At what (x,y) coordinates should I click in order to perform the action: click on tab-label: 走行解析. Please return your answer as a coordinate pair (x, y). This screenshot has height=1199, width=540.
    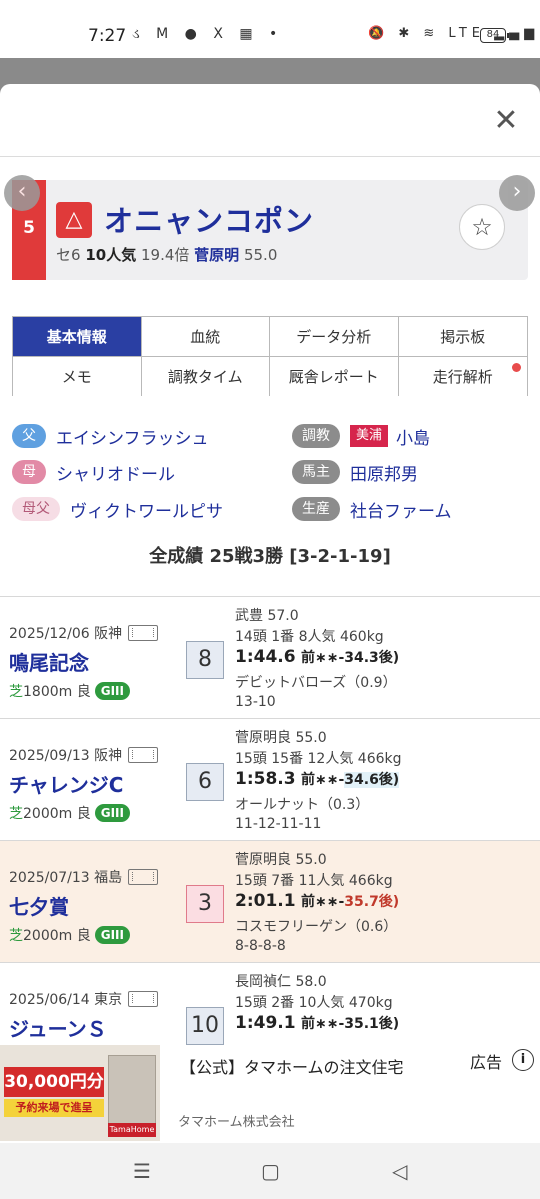
    Looking at the image, I should click on (462, 377).